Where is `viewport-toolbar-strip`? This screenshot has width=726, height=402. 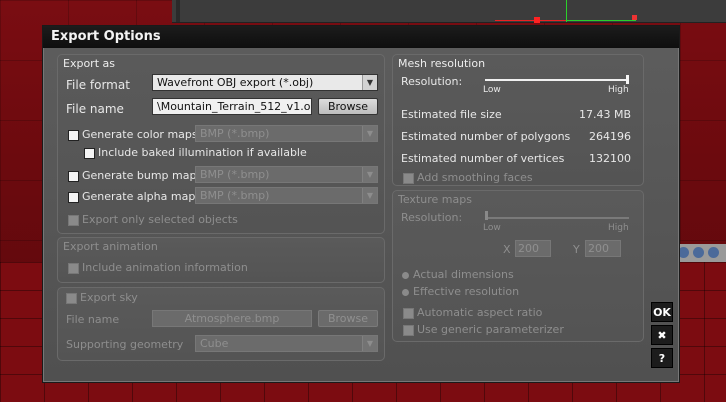
viewport-toolbar-strip is located at coordinates (701, 253).